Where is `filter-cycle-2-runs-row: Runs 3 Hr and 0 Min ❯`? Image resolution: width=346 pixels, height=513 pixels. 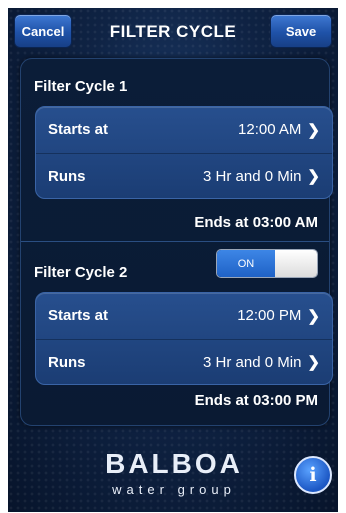
filter-cycle-2-runs-row: Runs 3 Hr and 0 Min ❯ is located at coordinates (184, 361).